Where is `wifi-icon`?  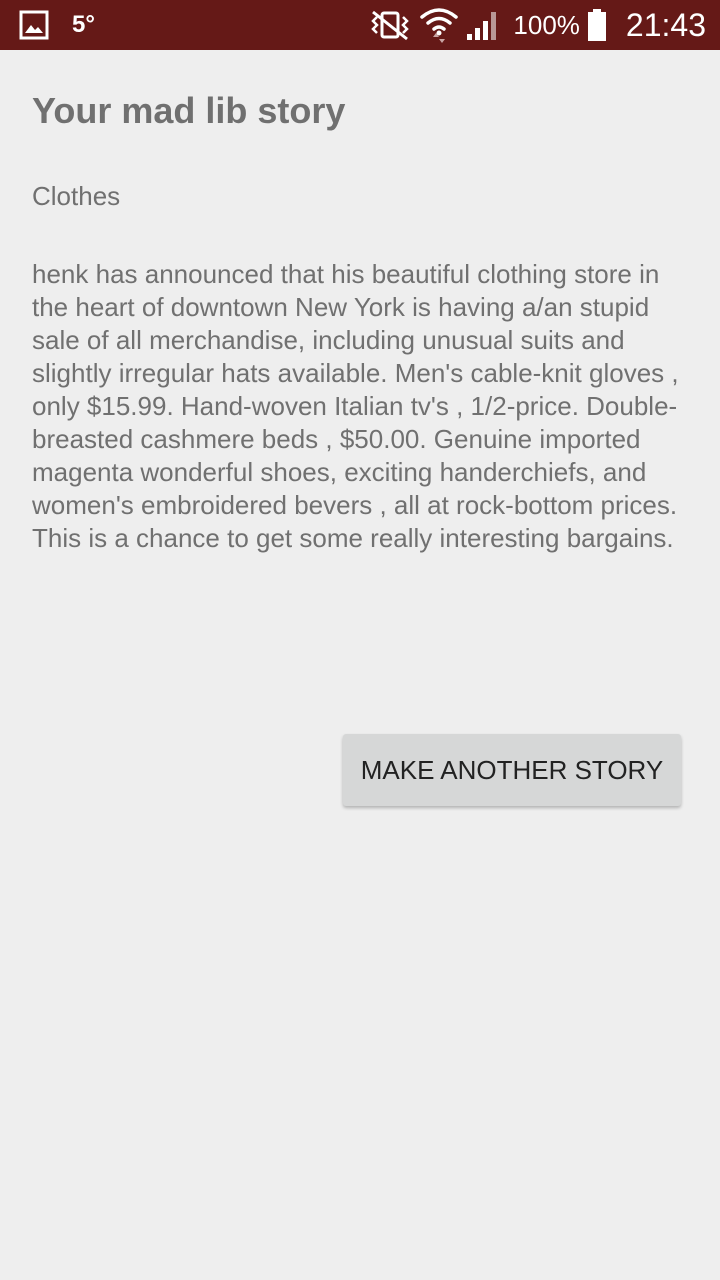 wifi-icon is located at coordinates (439, 25).